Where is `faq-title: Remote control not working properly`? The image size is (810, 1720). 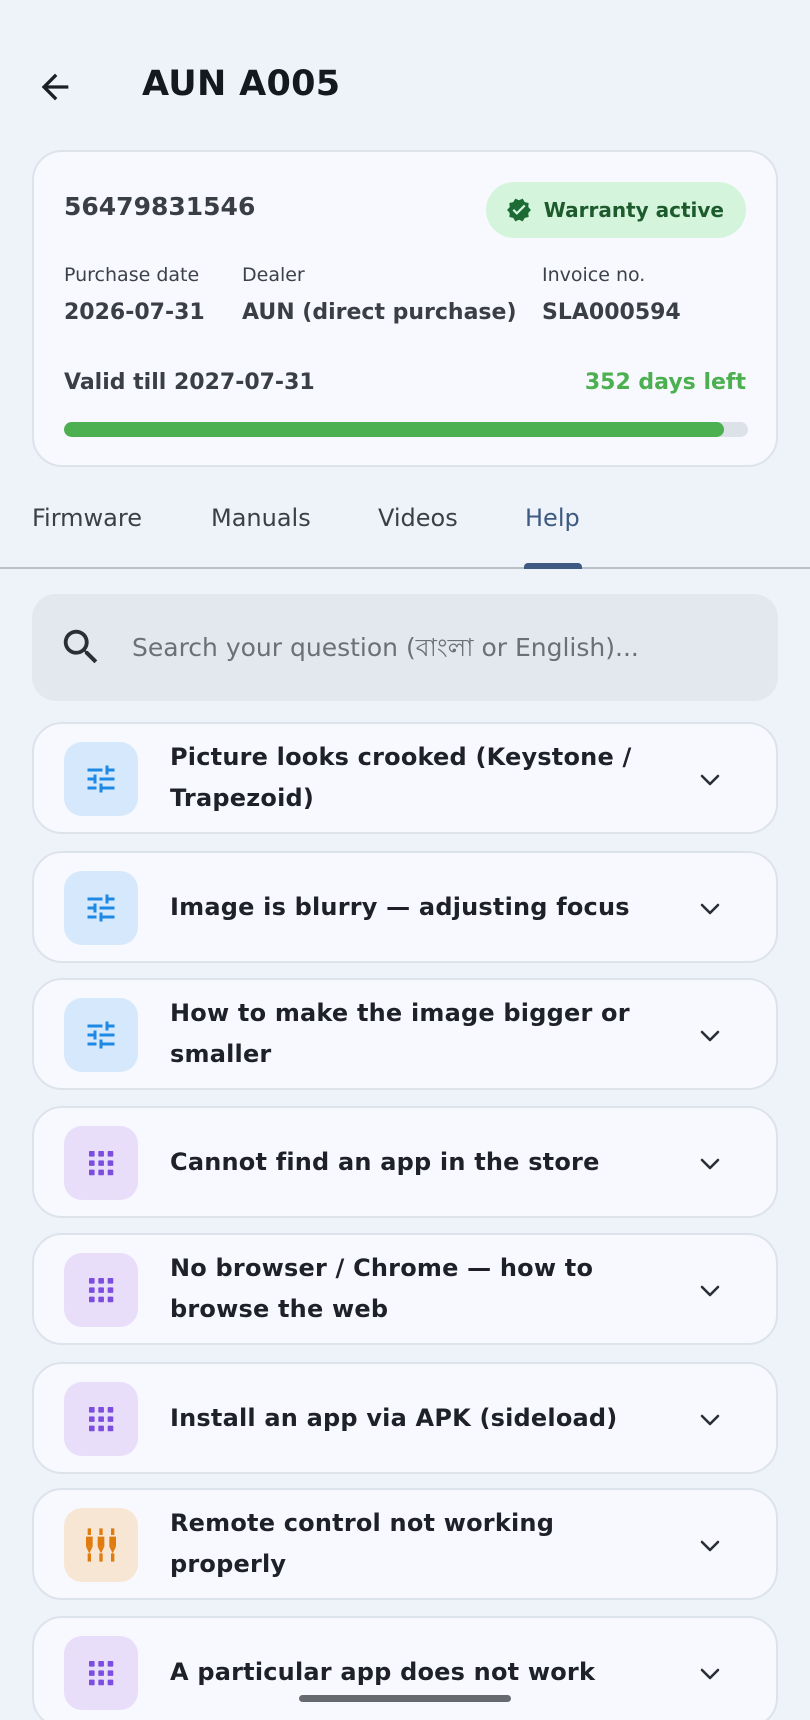
faq-title: Remote control not working properly is located at coordinates (362, 1543).